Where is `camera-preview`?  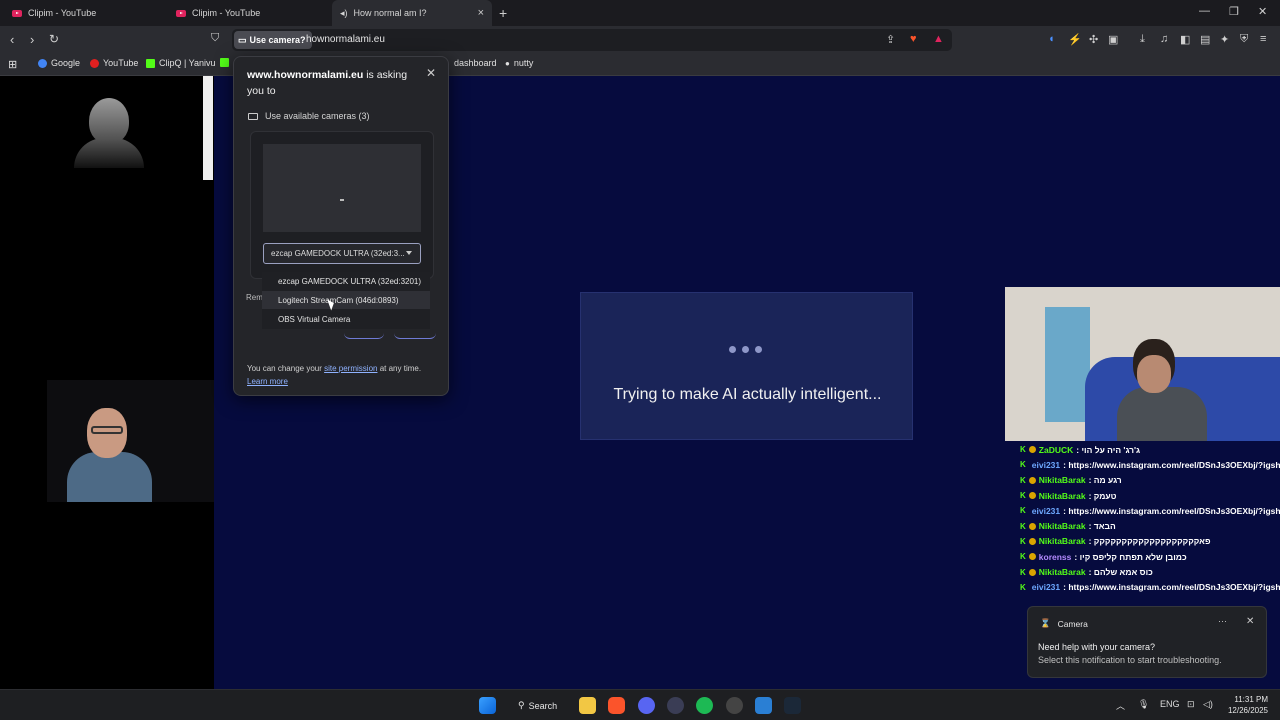
camera-preview is located at coordinates (342, 188).